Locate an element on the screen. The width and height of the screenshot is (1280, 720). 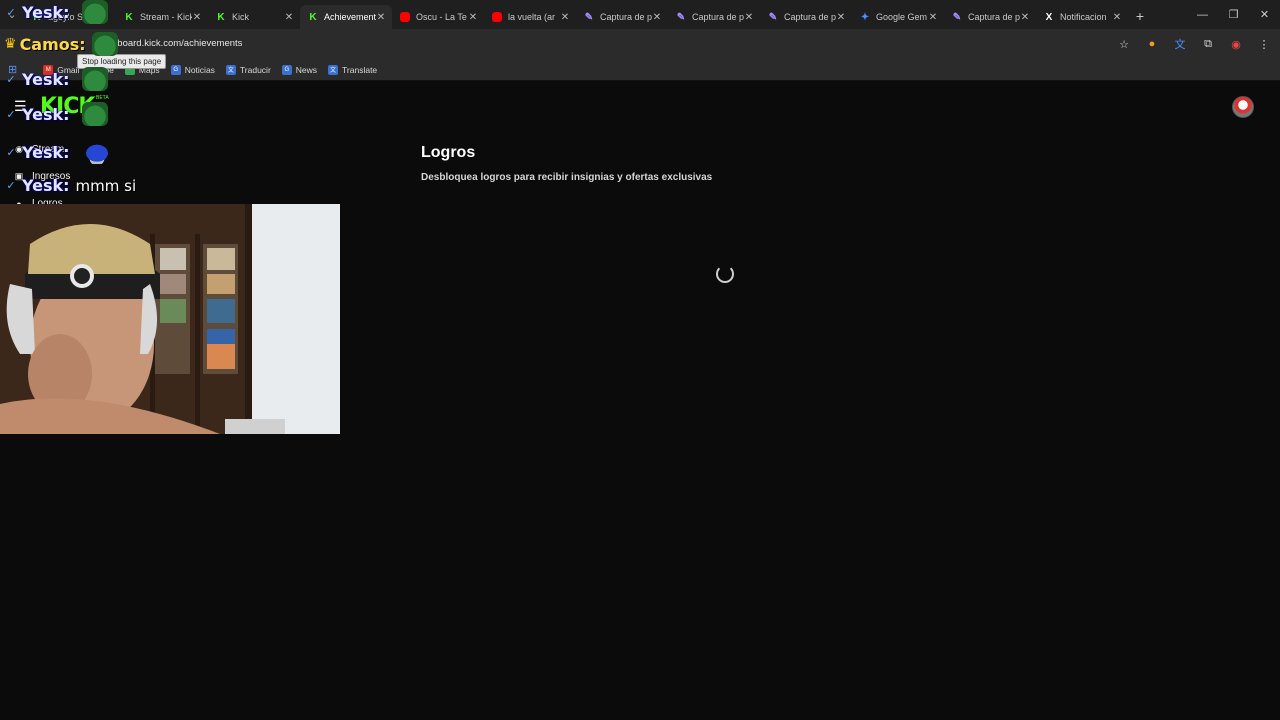
window-controls: — ❐ ✕ is located at coordinates (1233, 14).